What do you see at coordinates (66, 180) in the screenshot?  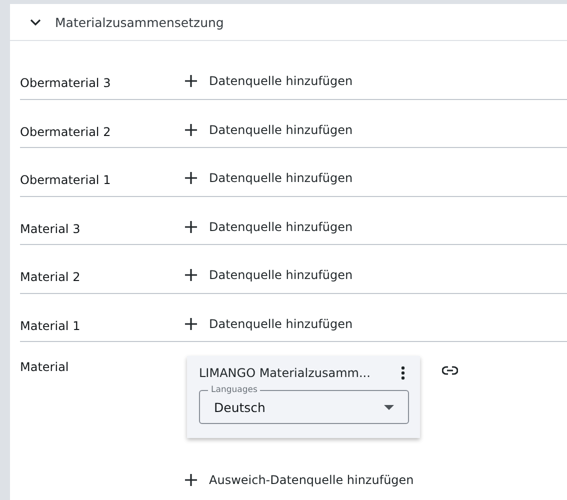 I see `field-label: Obermaterial 1` at bounding box center [66, 180].